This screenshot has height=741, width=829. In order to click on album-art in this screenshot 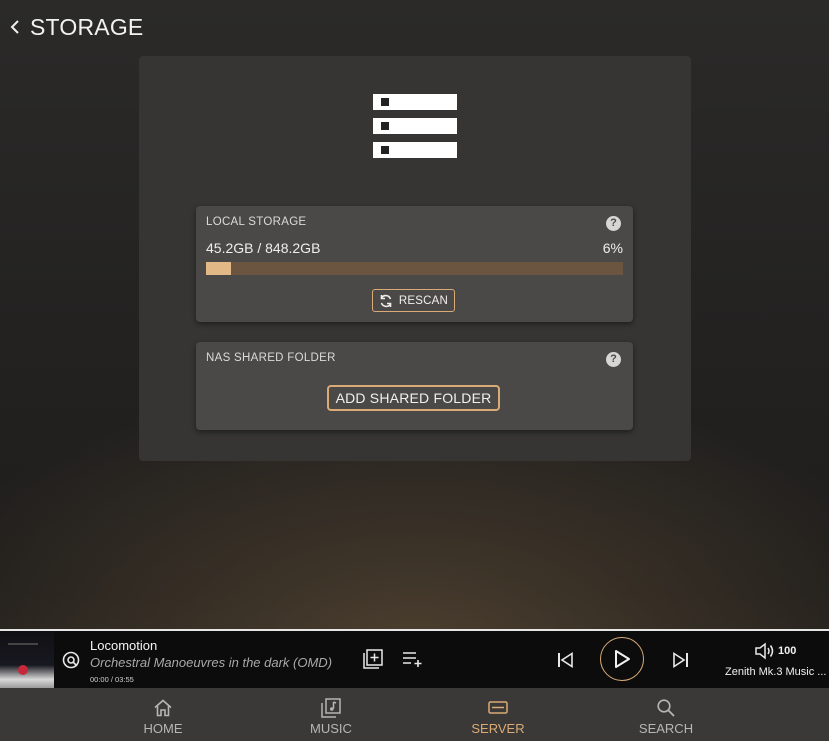, I will do `click(27, 659)`.